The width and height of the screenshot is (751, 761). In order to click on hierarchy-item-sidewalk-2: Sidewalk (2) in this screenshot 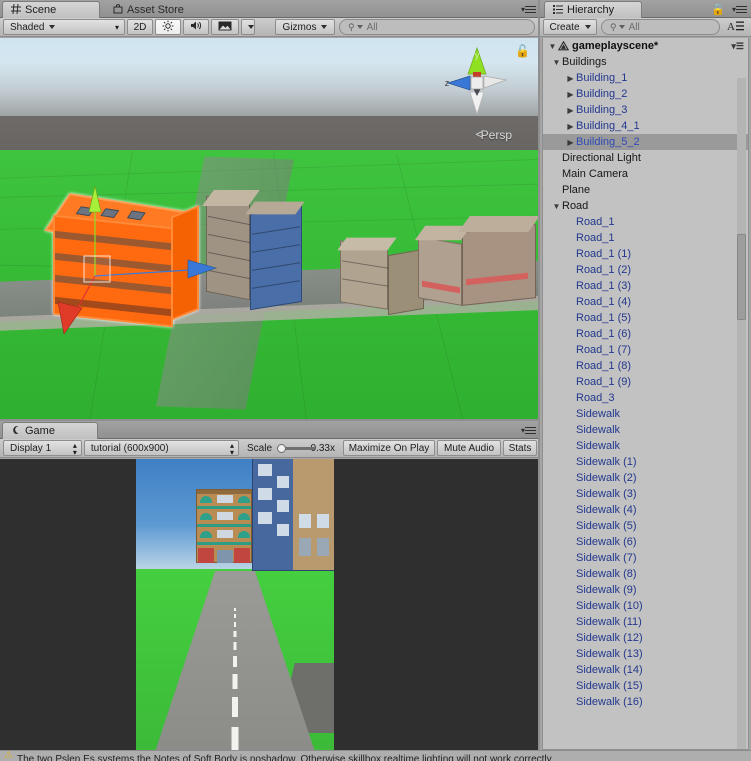, I will do `click(645, 478)`.